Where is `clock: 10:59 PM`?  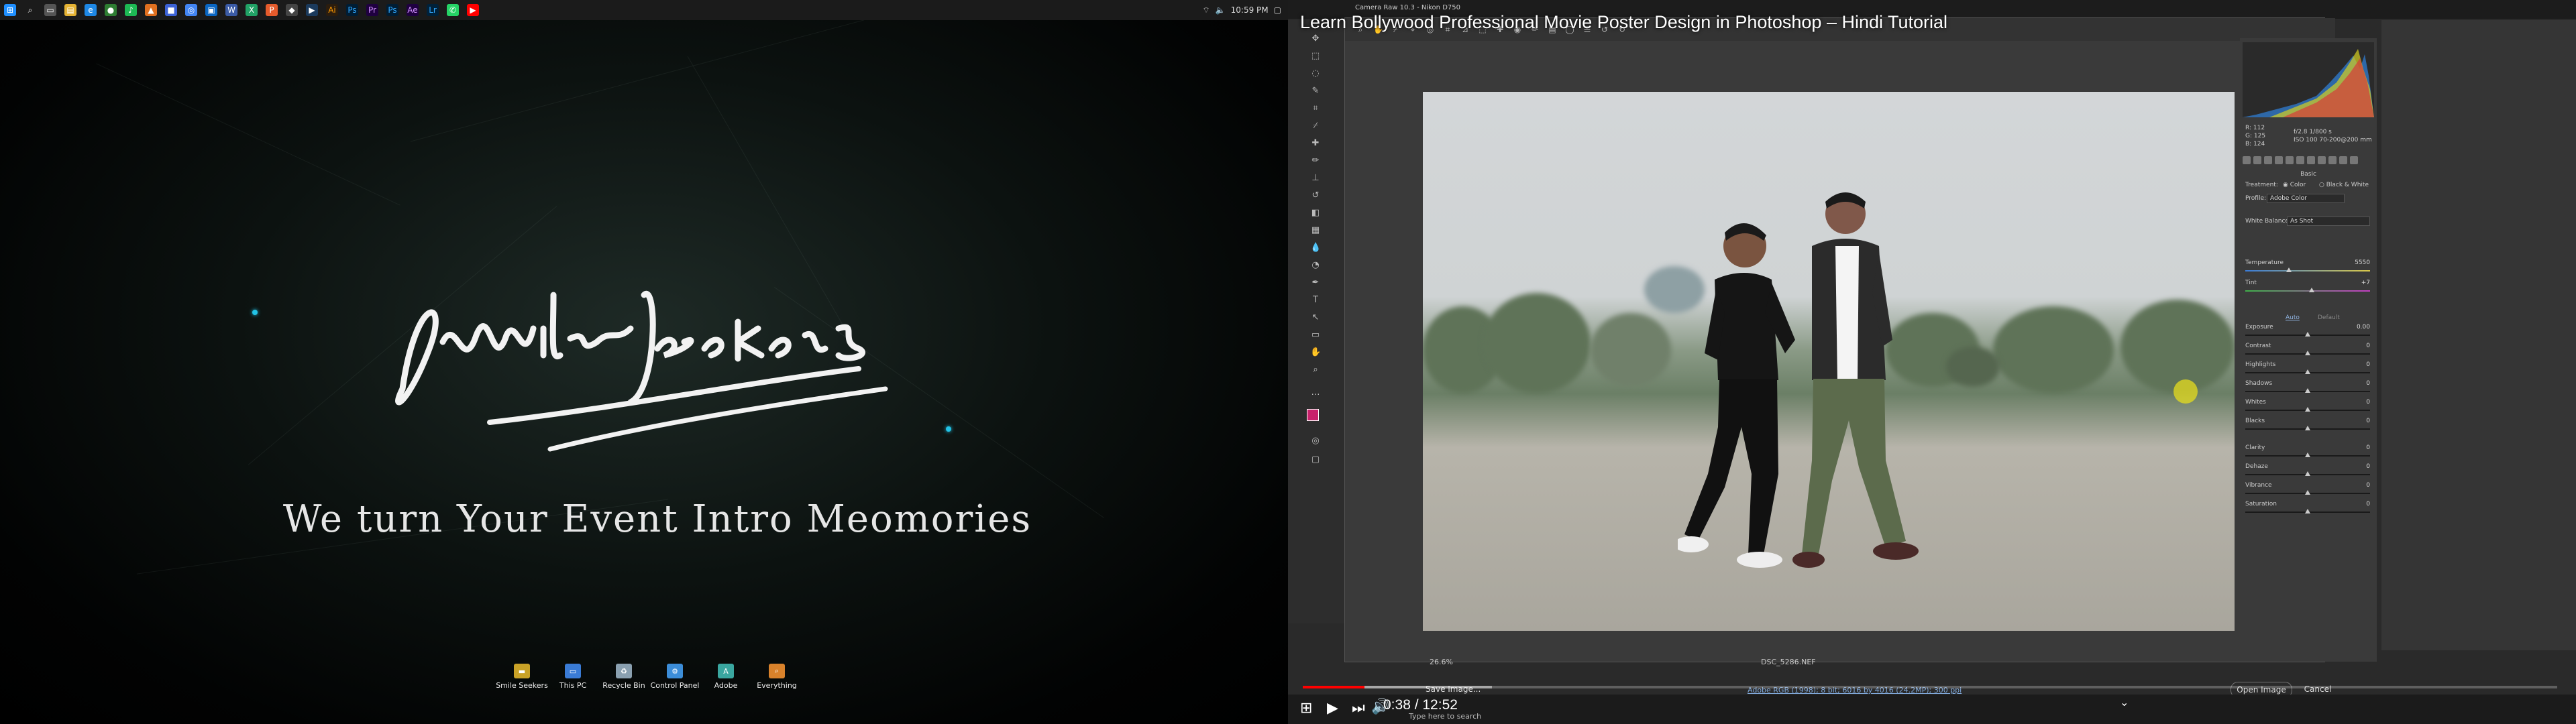 clock: 10:59 PM is located at coordinates (1250, 10).